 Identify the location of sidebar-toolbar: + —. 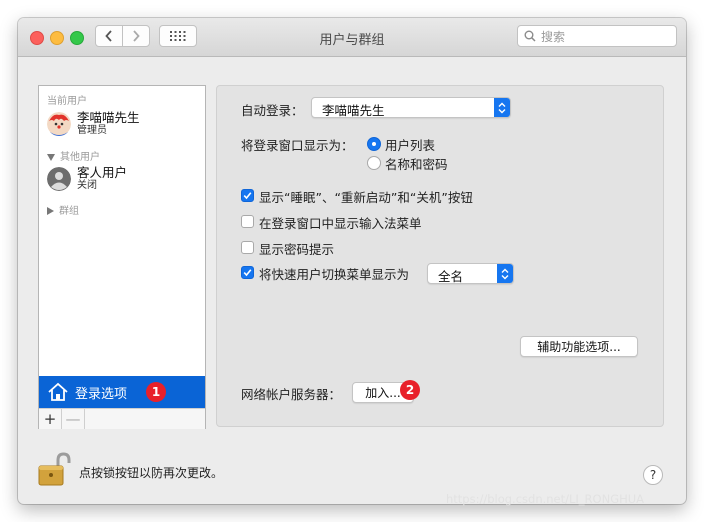
(122, 418).